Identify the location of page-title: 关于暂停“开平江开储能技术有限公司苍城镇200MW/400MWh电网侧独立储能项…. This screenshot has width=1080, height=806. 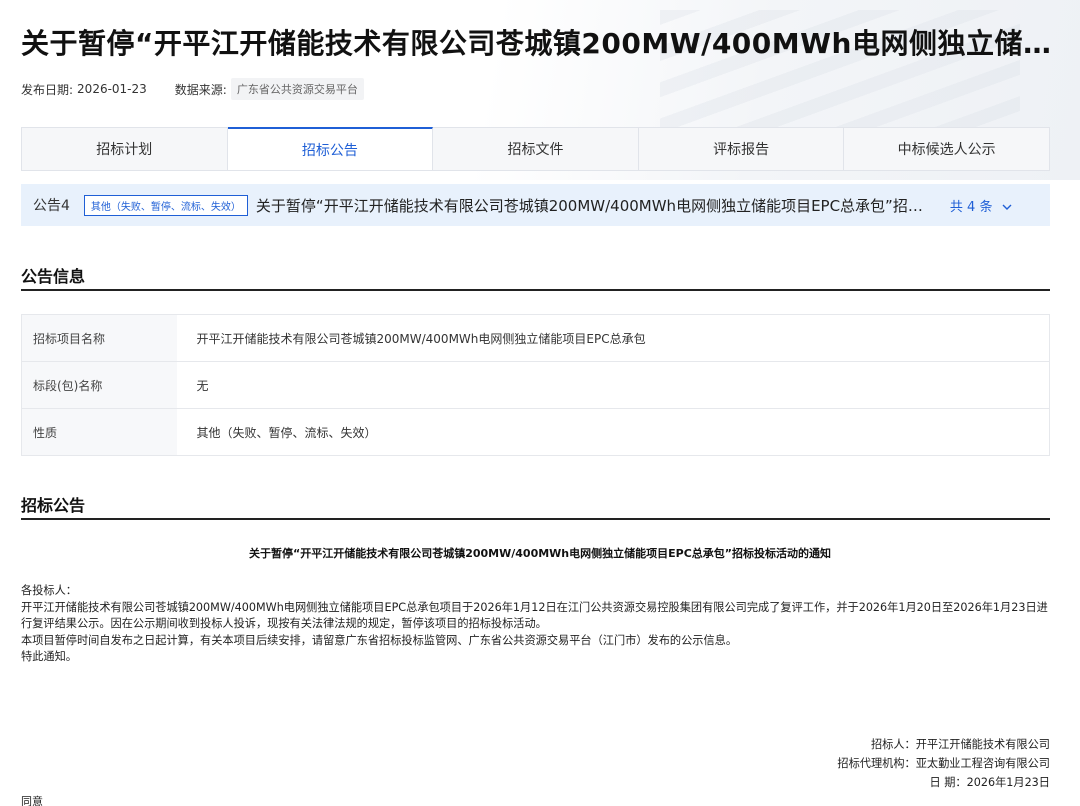
(541, 43).